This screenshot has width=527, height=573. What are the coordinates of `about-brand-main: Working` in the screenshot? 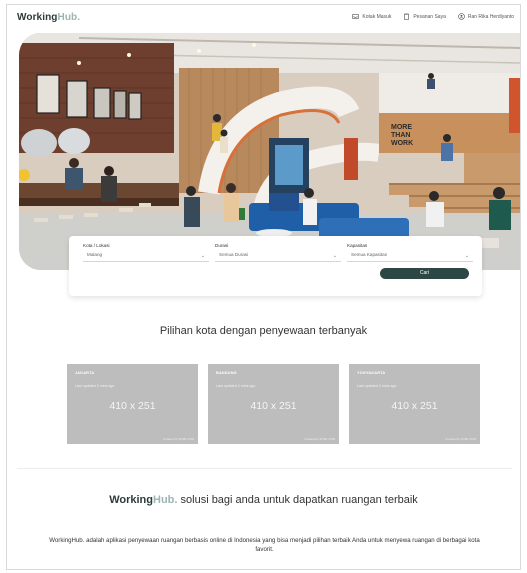 It's located at (131, 500).